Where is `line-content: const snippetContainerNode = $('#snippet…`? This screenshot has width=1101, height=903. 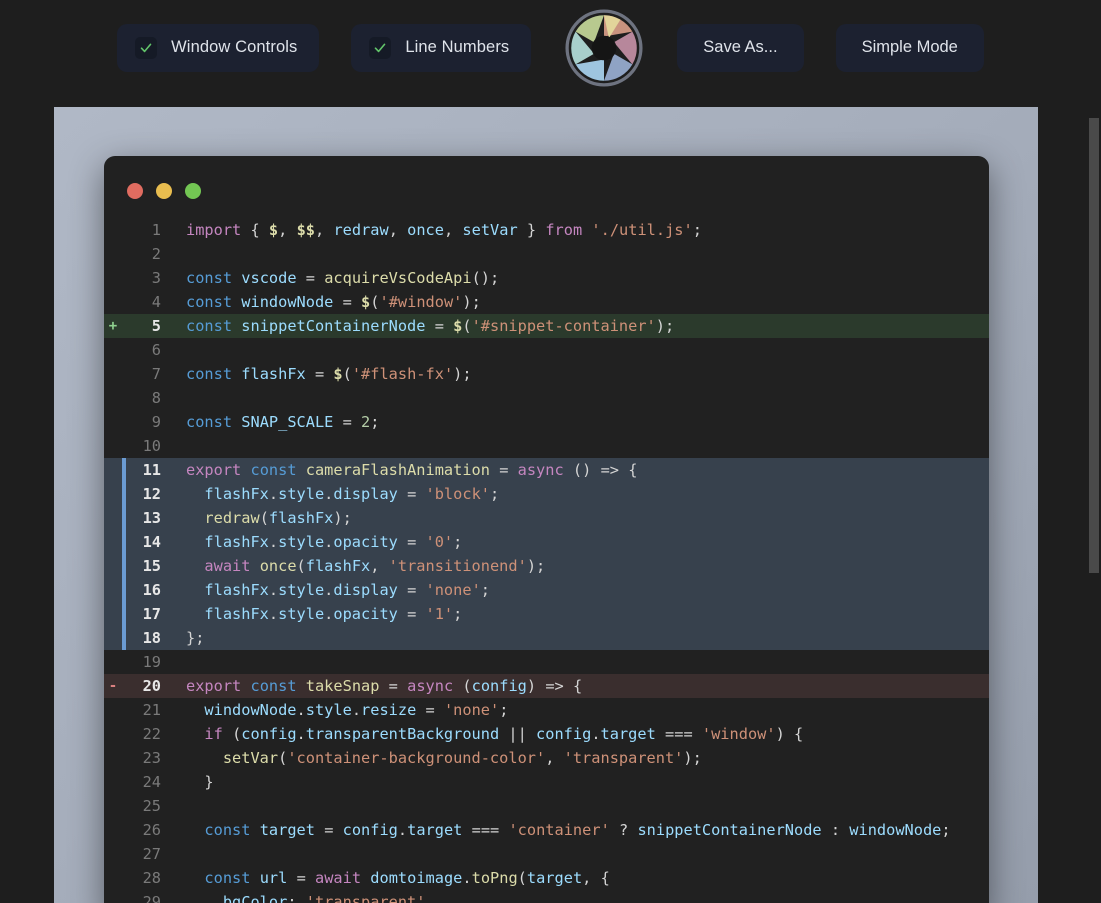 line-content: const snippetContainerNode = $('#snippet… is located at coordinates (577, 326).